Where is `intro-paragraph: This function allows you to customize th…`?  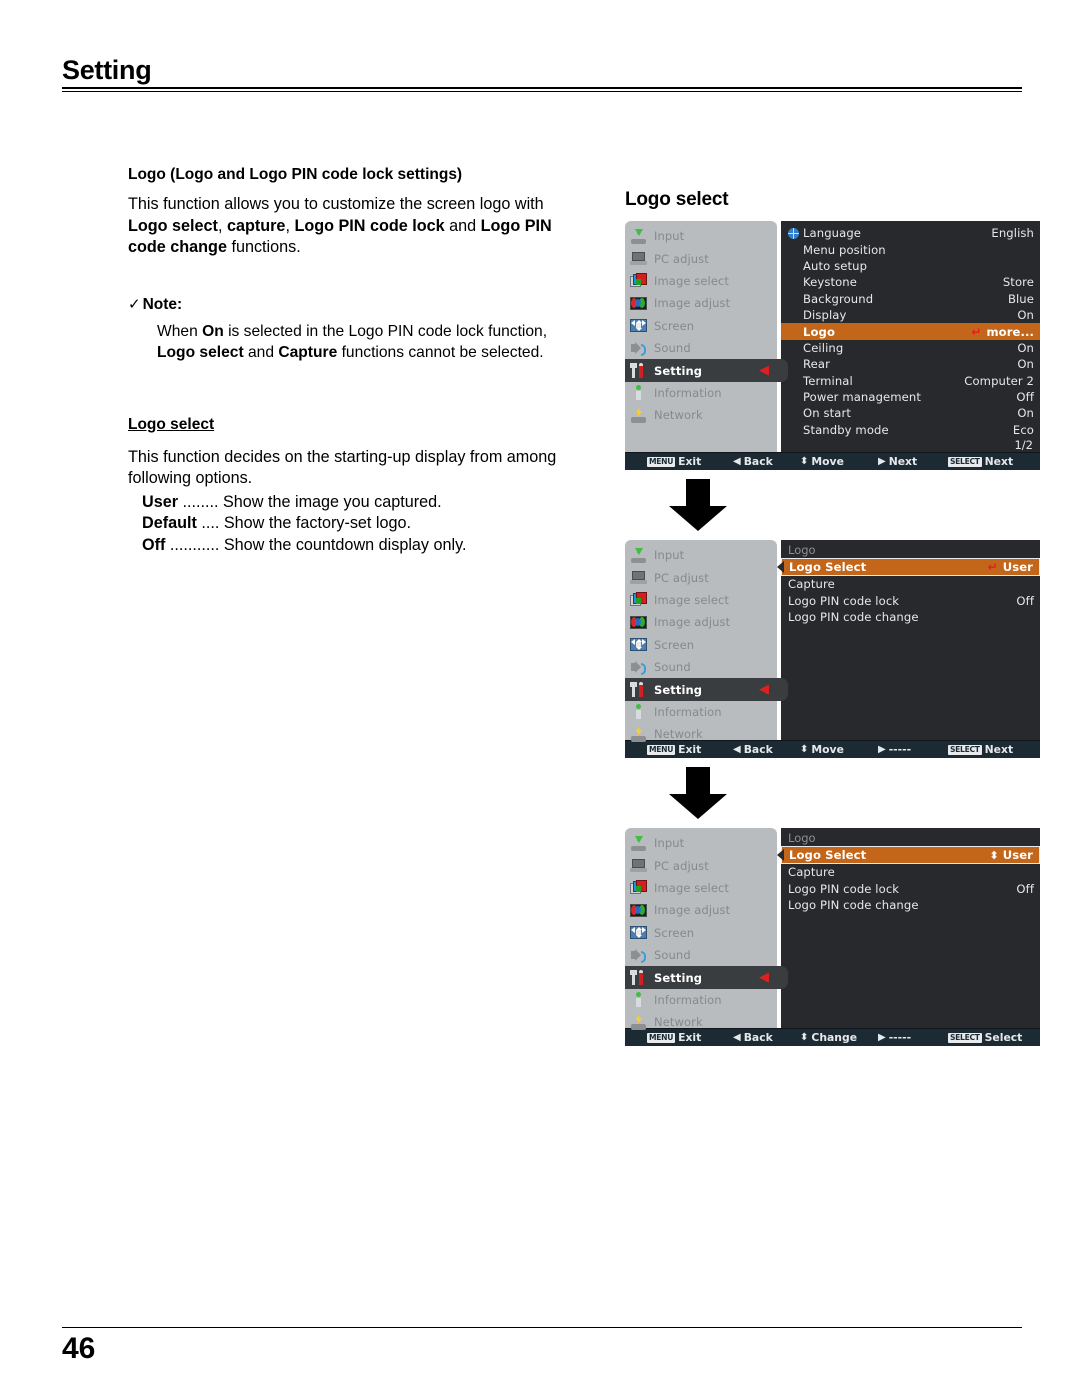 intro-paragraph: This function allows you to customize th… is located at coordinates (355, 226).